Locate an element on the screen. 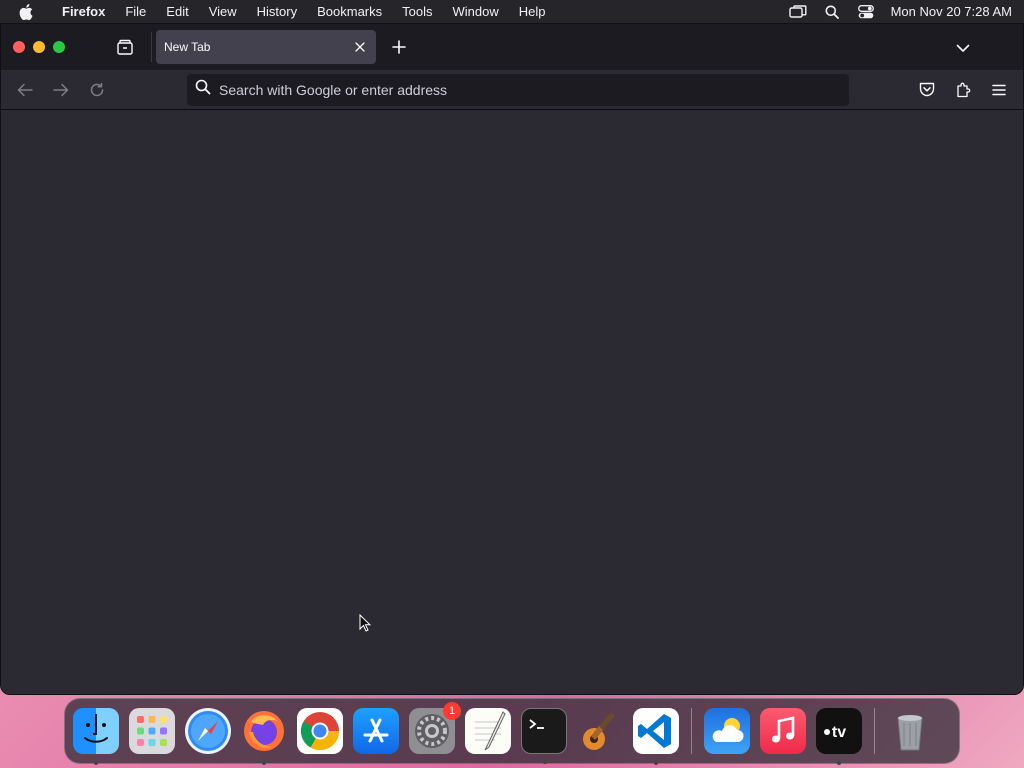 Image resolution: width=1024 pixels, height=768 pixels. menu-help: Help is located at coordinates (532, 11).